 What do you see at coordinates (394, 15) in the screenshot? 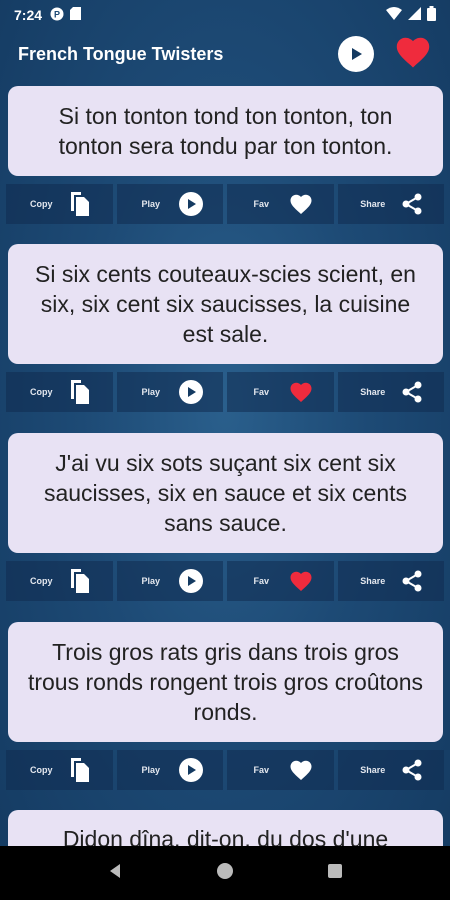
I see `wifi-icon` at bounding box center [394, 15].